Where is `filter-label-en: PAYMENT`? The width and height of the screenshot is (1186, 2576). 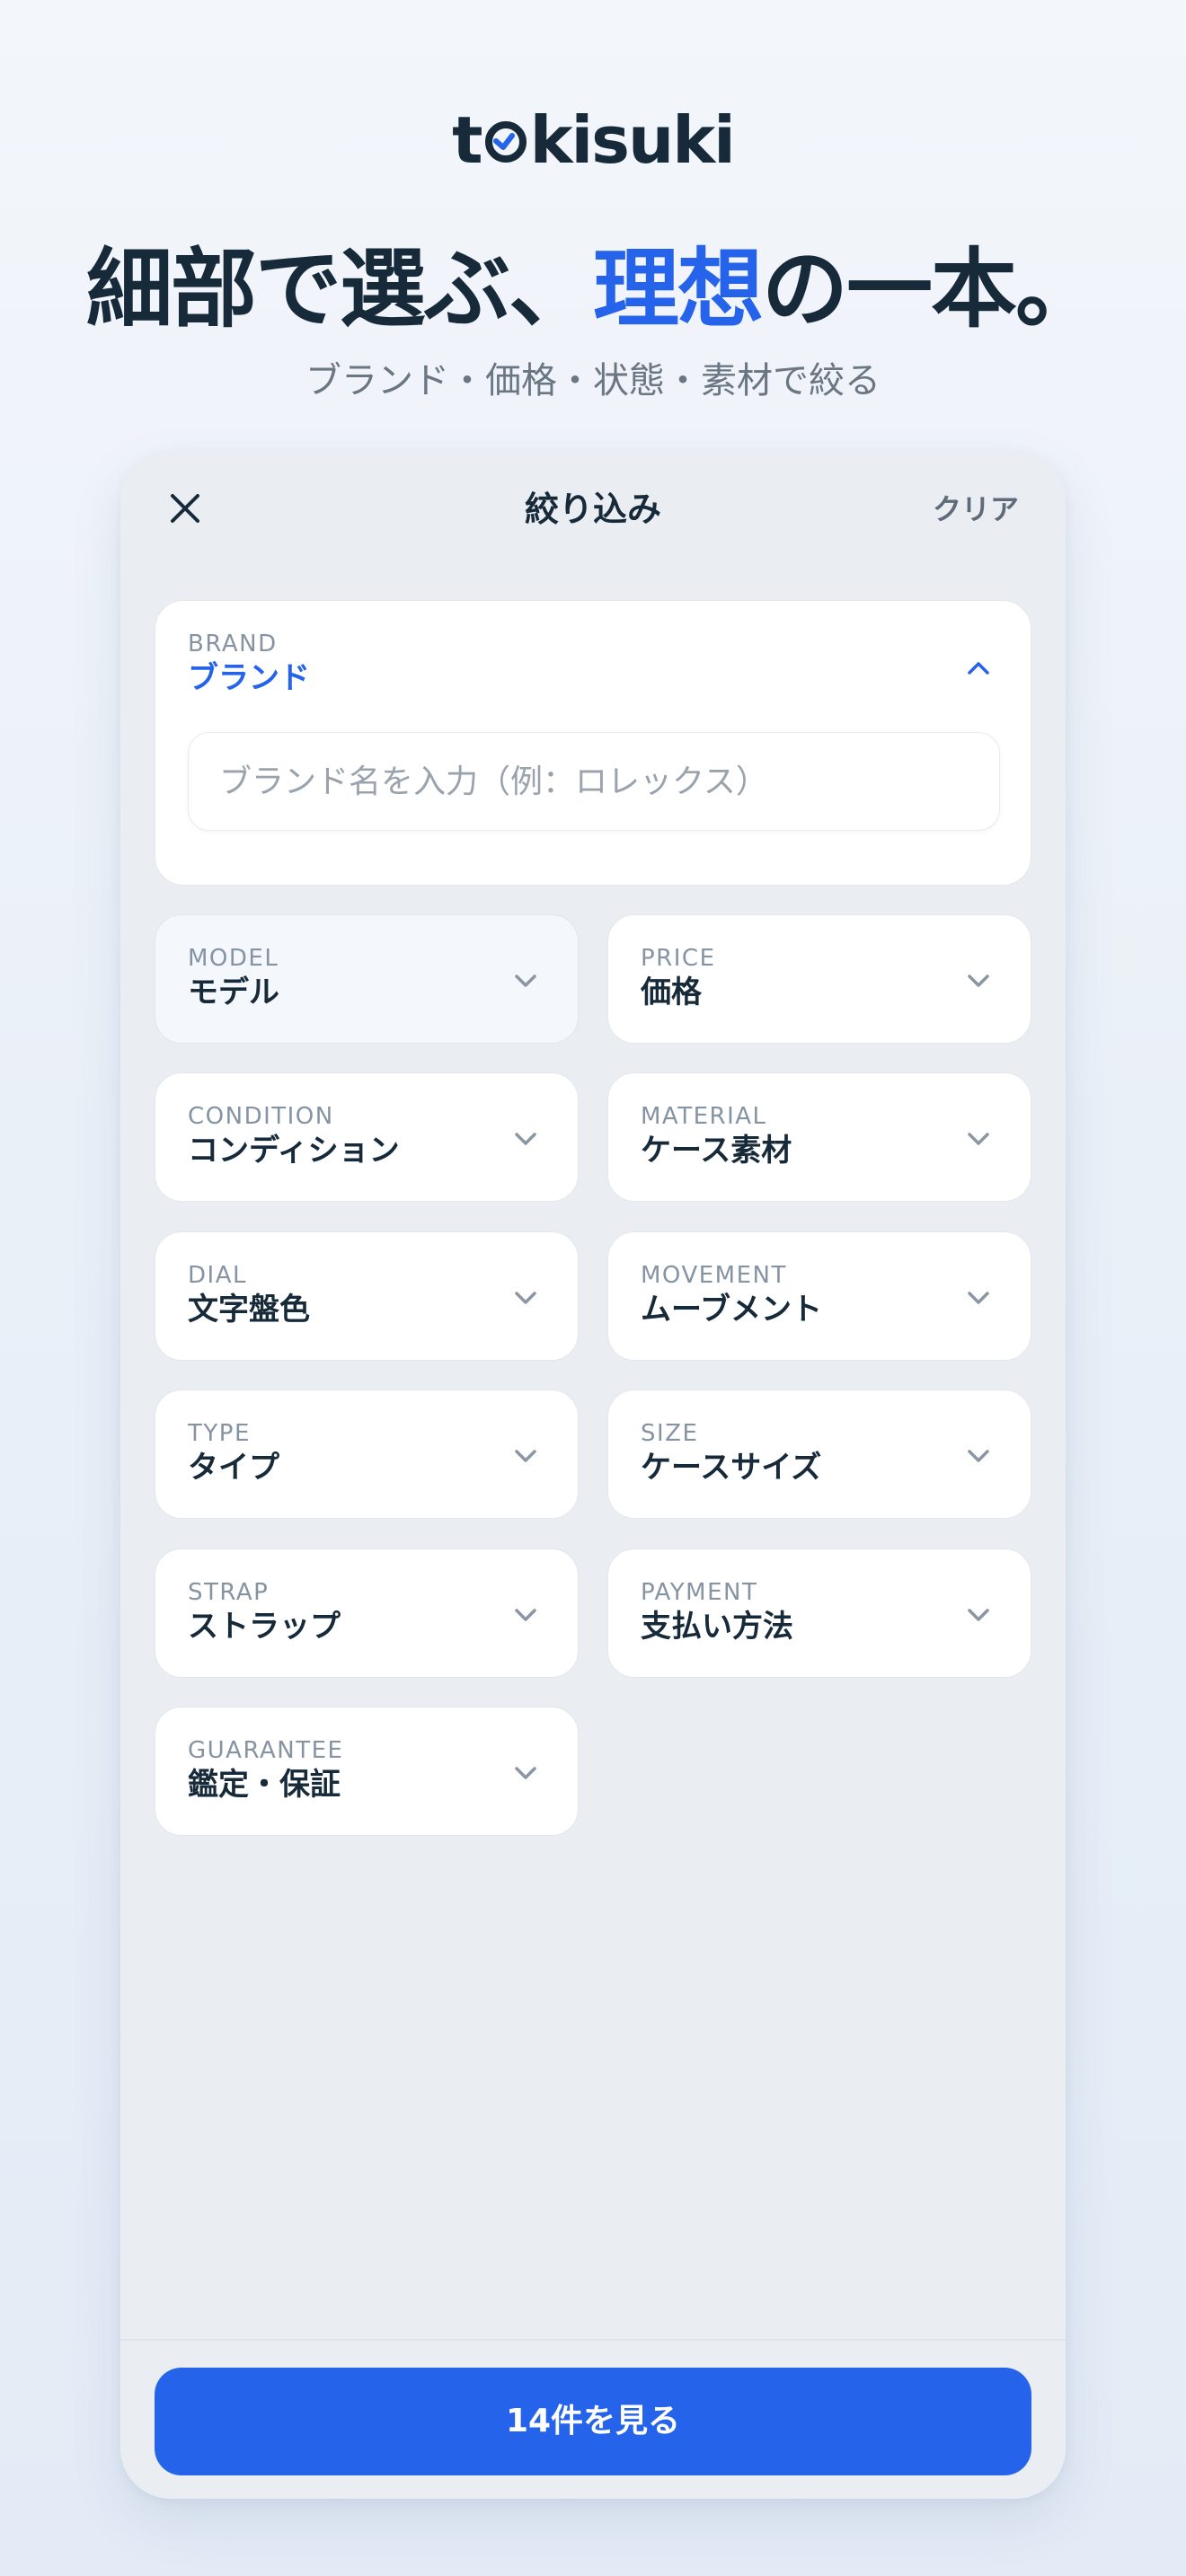
filter-label-en: PAYMENT is located at coordinates (699, 1592).